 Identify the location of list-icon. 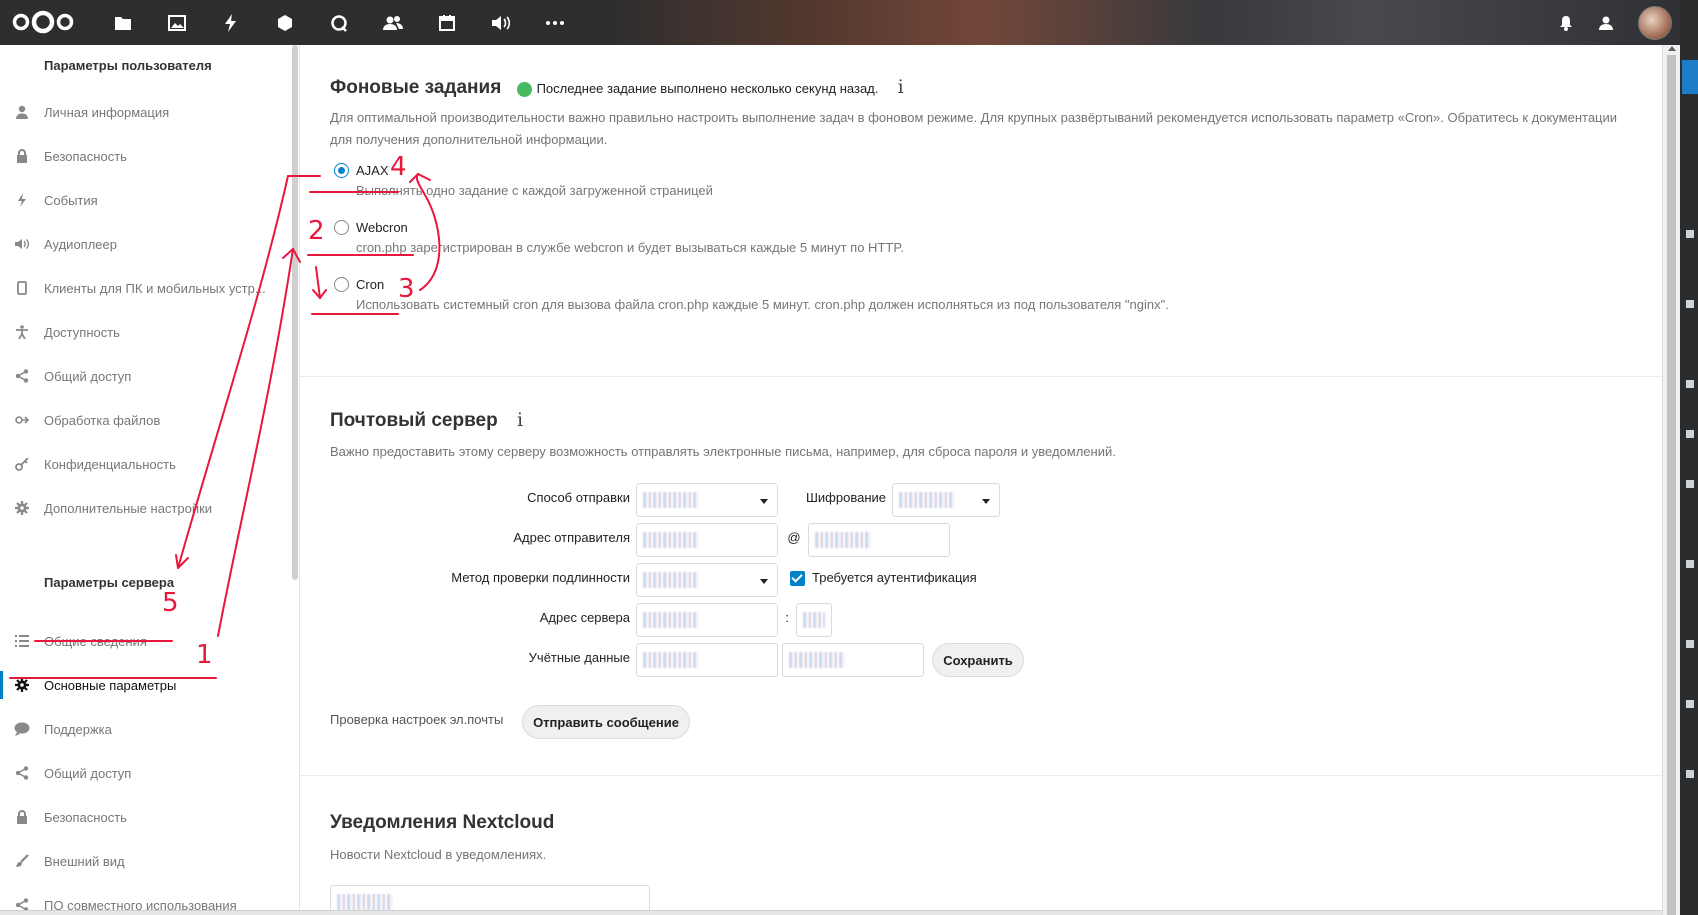
(22, 641).